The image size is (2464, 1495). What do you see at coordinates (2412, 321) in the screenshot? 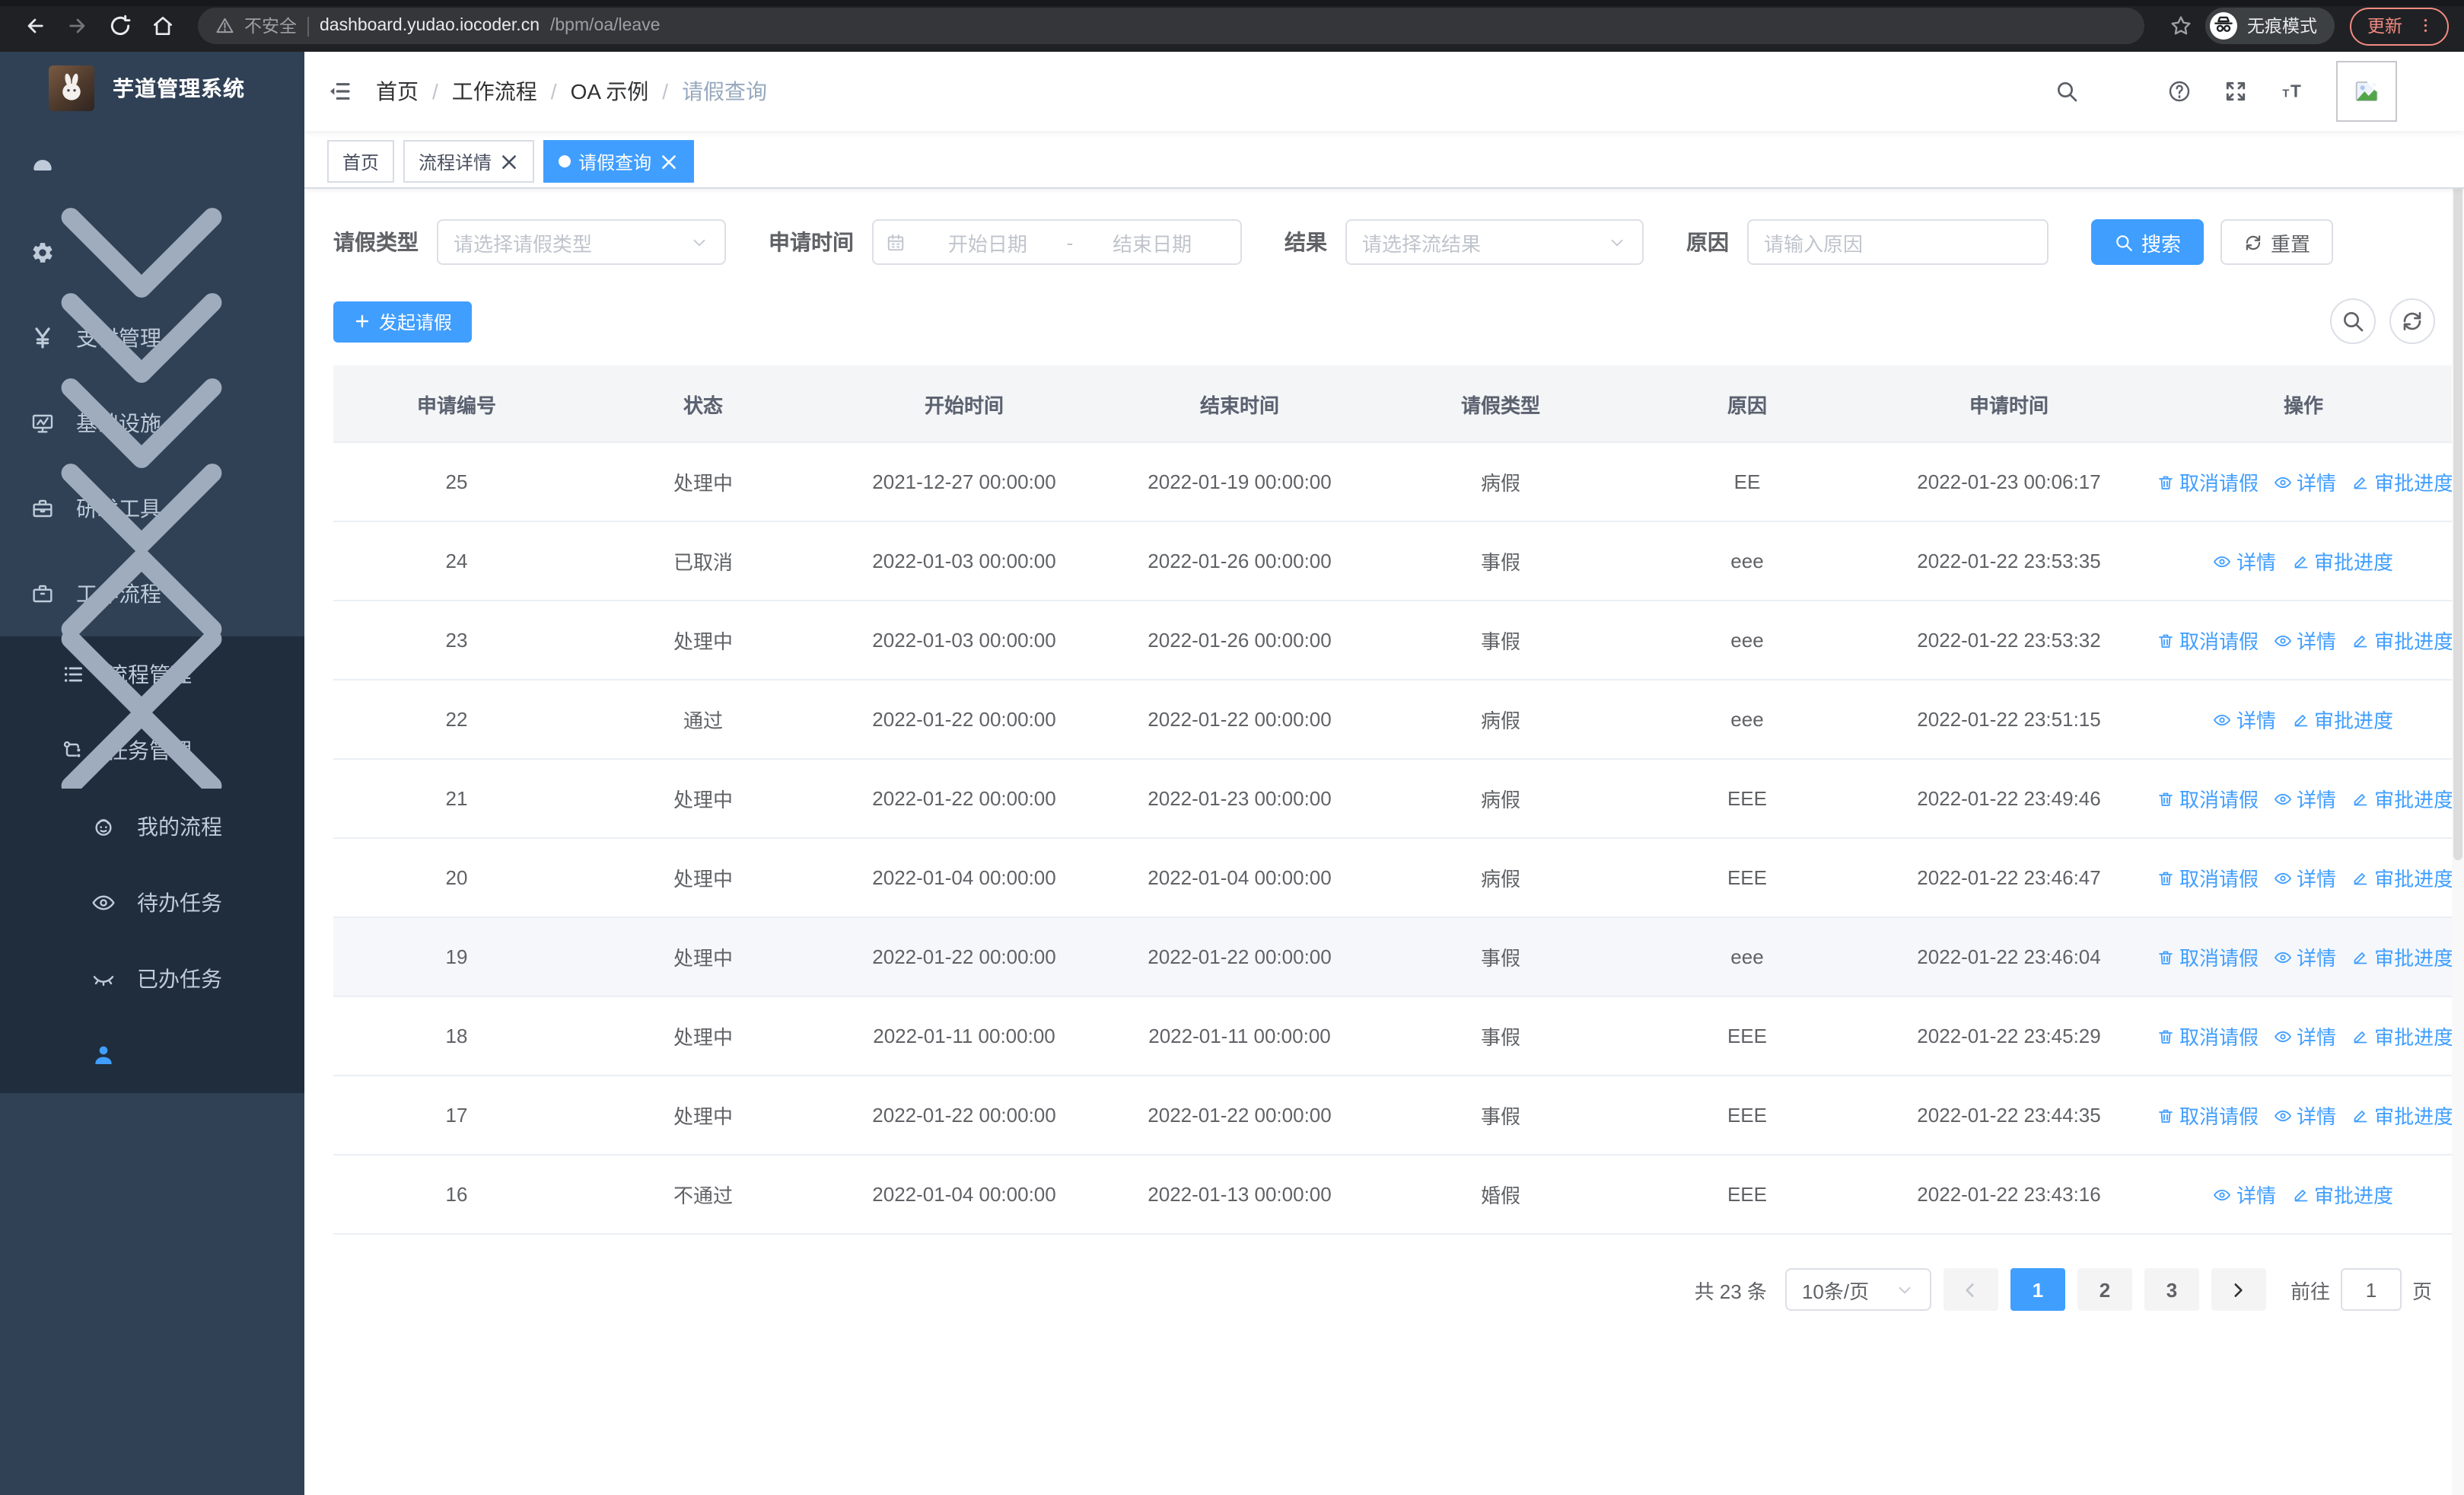
I see `refresh-table-button` at bounding box center [2412, 321].